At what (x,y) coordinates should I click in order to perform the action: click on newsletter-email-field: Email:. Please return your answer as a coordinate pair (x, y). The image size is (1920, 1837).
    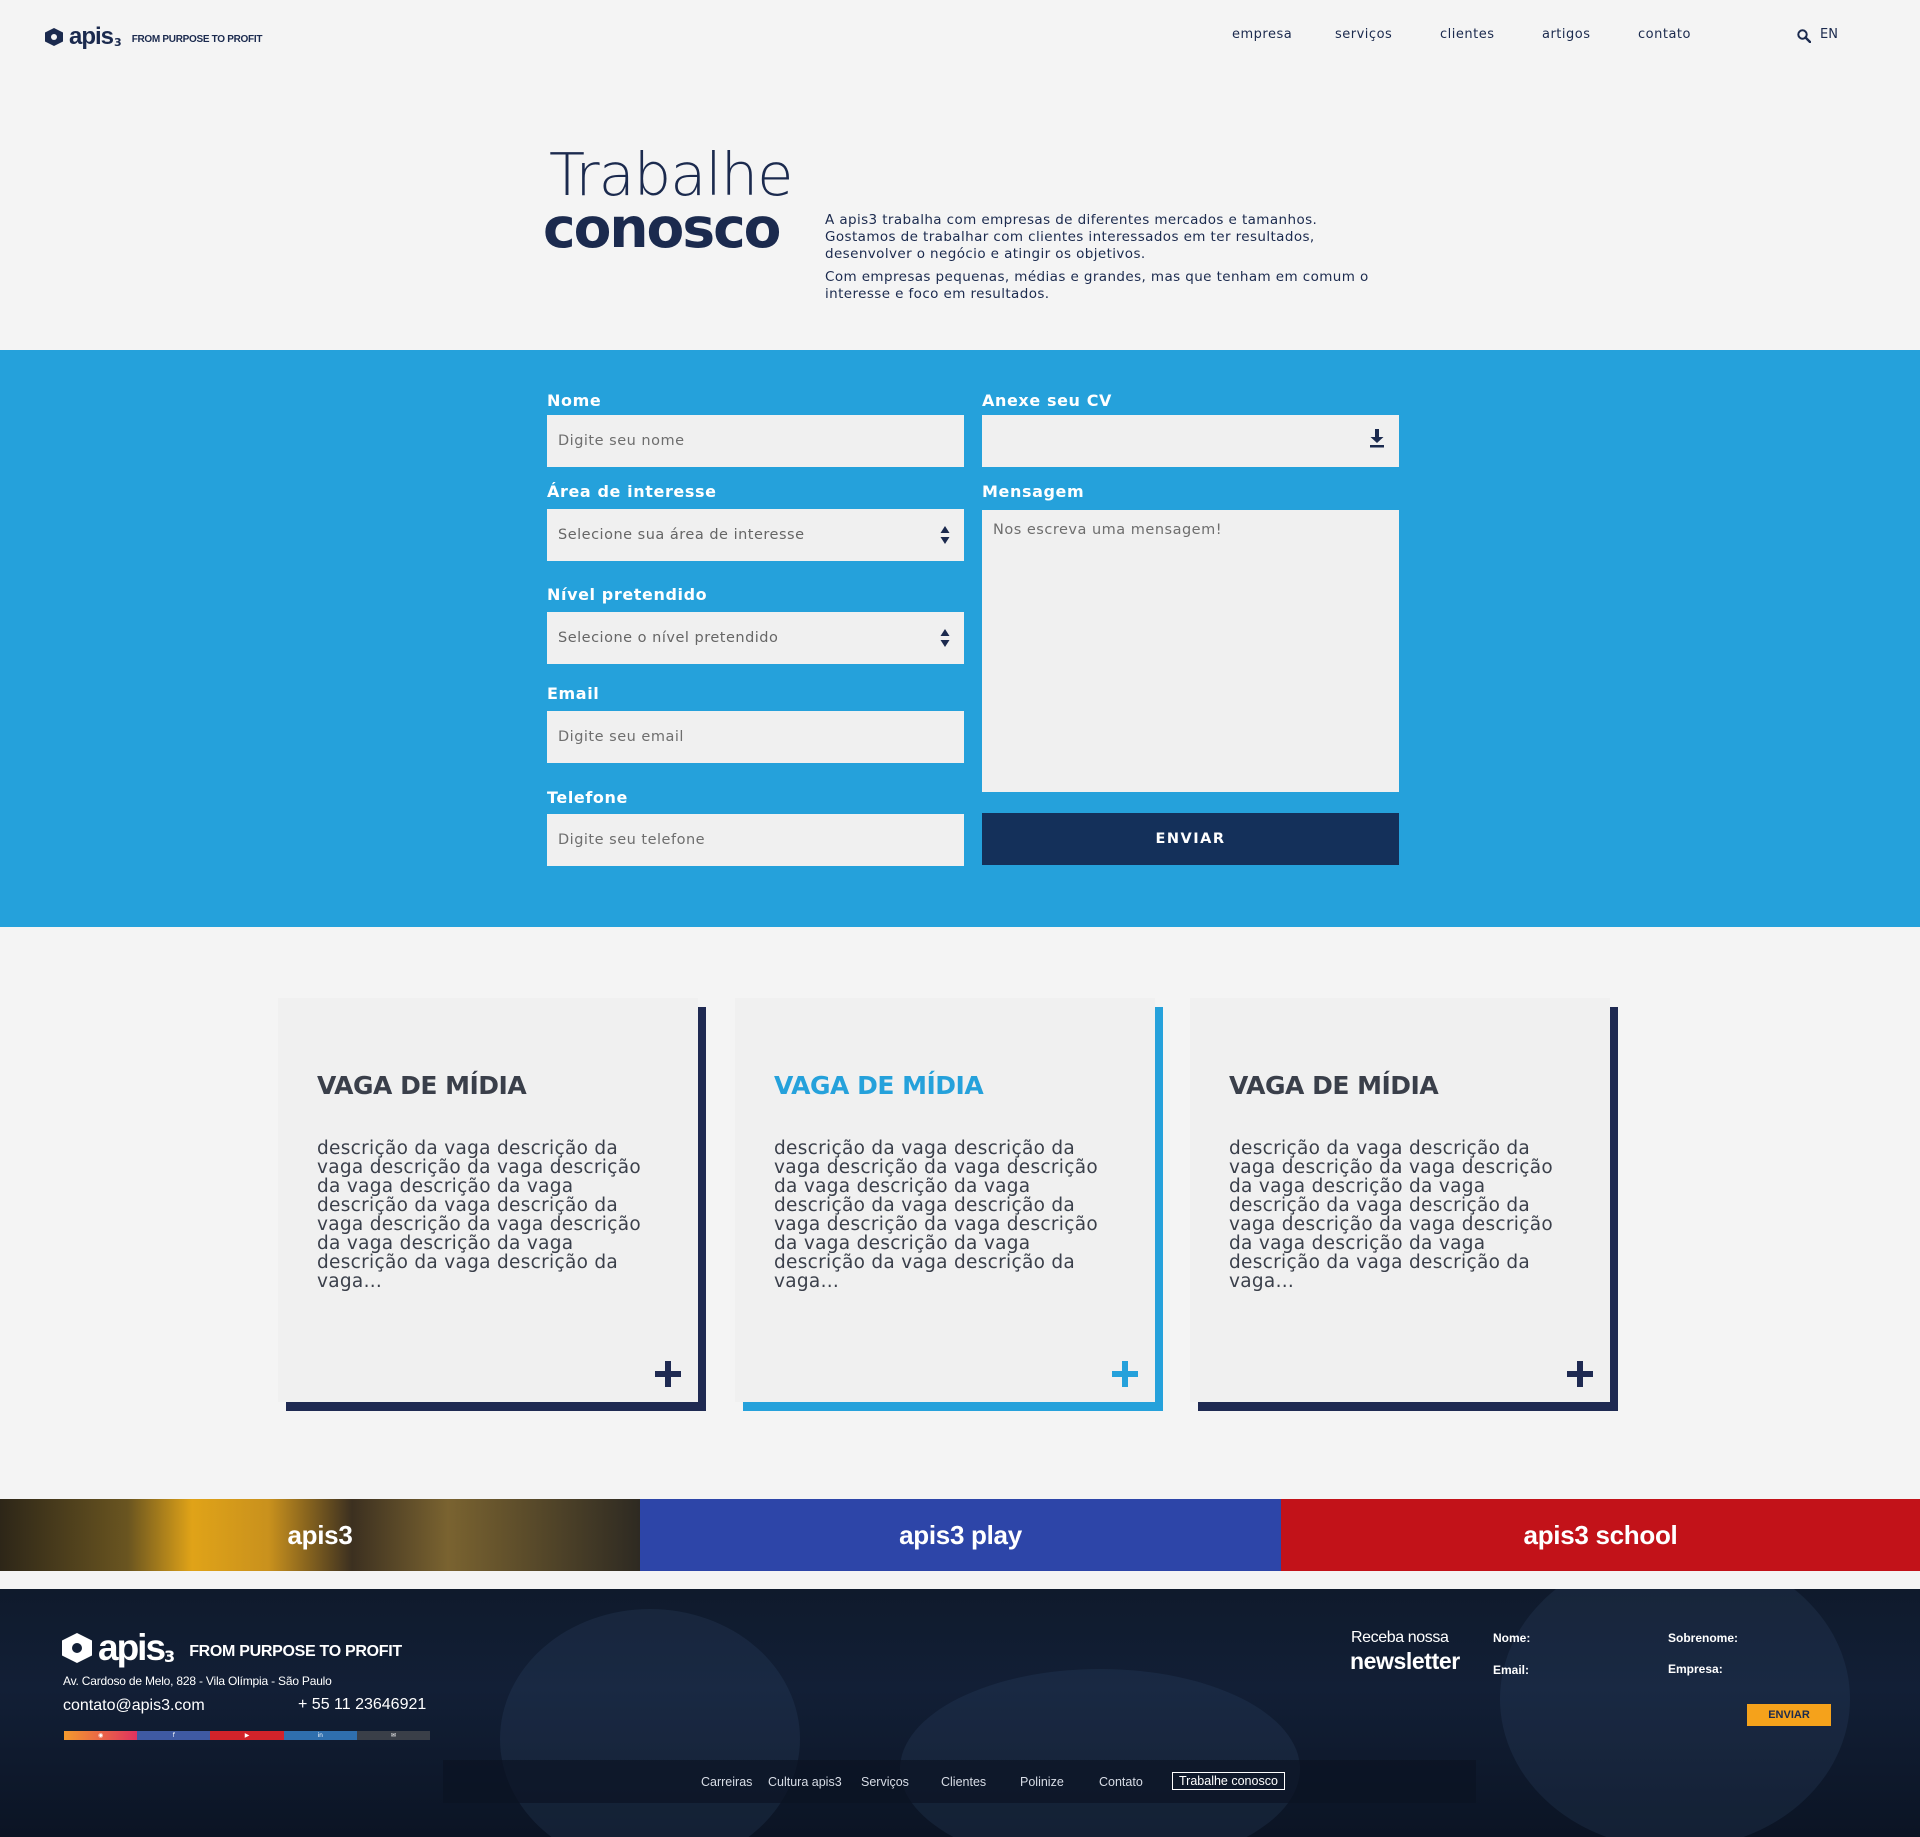
    Looking at the image, I should click on (1511, 1670).